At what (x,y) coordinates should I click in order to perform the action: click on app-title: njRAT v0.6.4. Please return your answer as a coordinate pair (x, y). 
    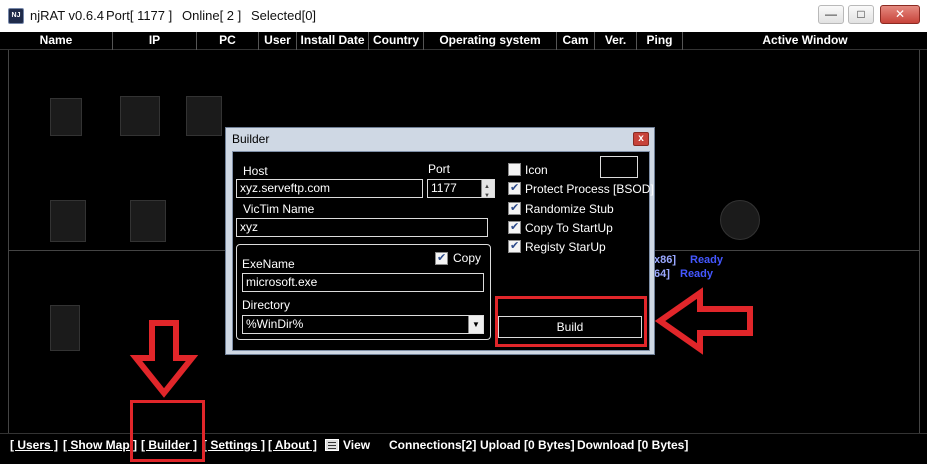
    Looking at the image, I should click on (67, 15).